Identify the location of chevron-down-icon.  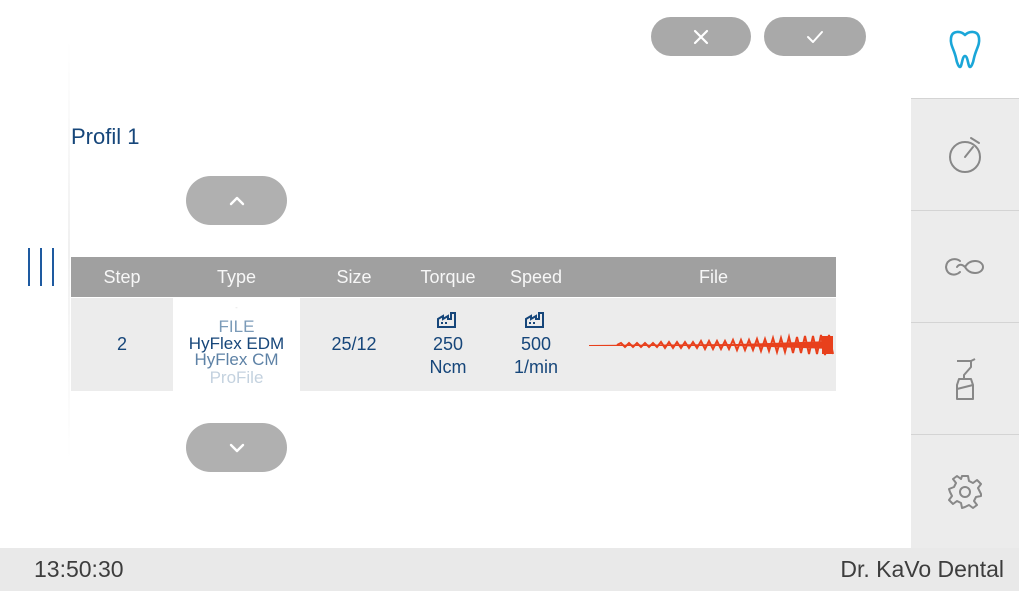
(236, 447).